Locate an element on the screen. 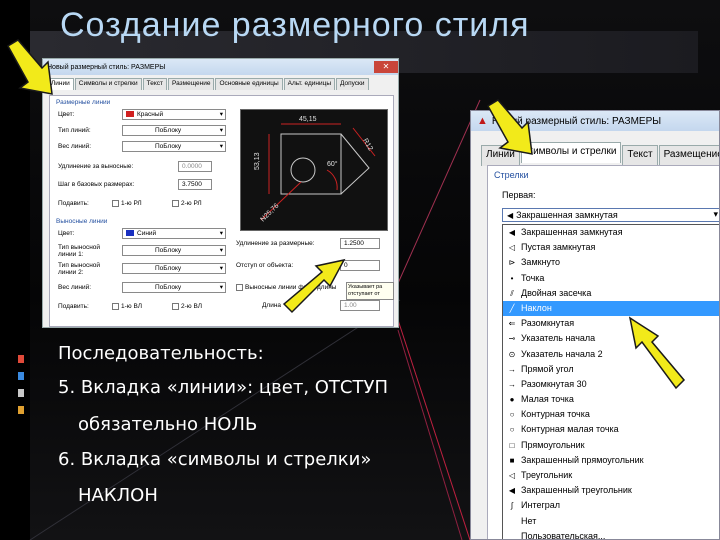  origin2-icon: ⊙ is located at coordinates (512, 354).